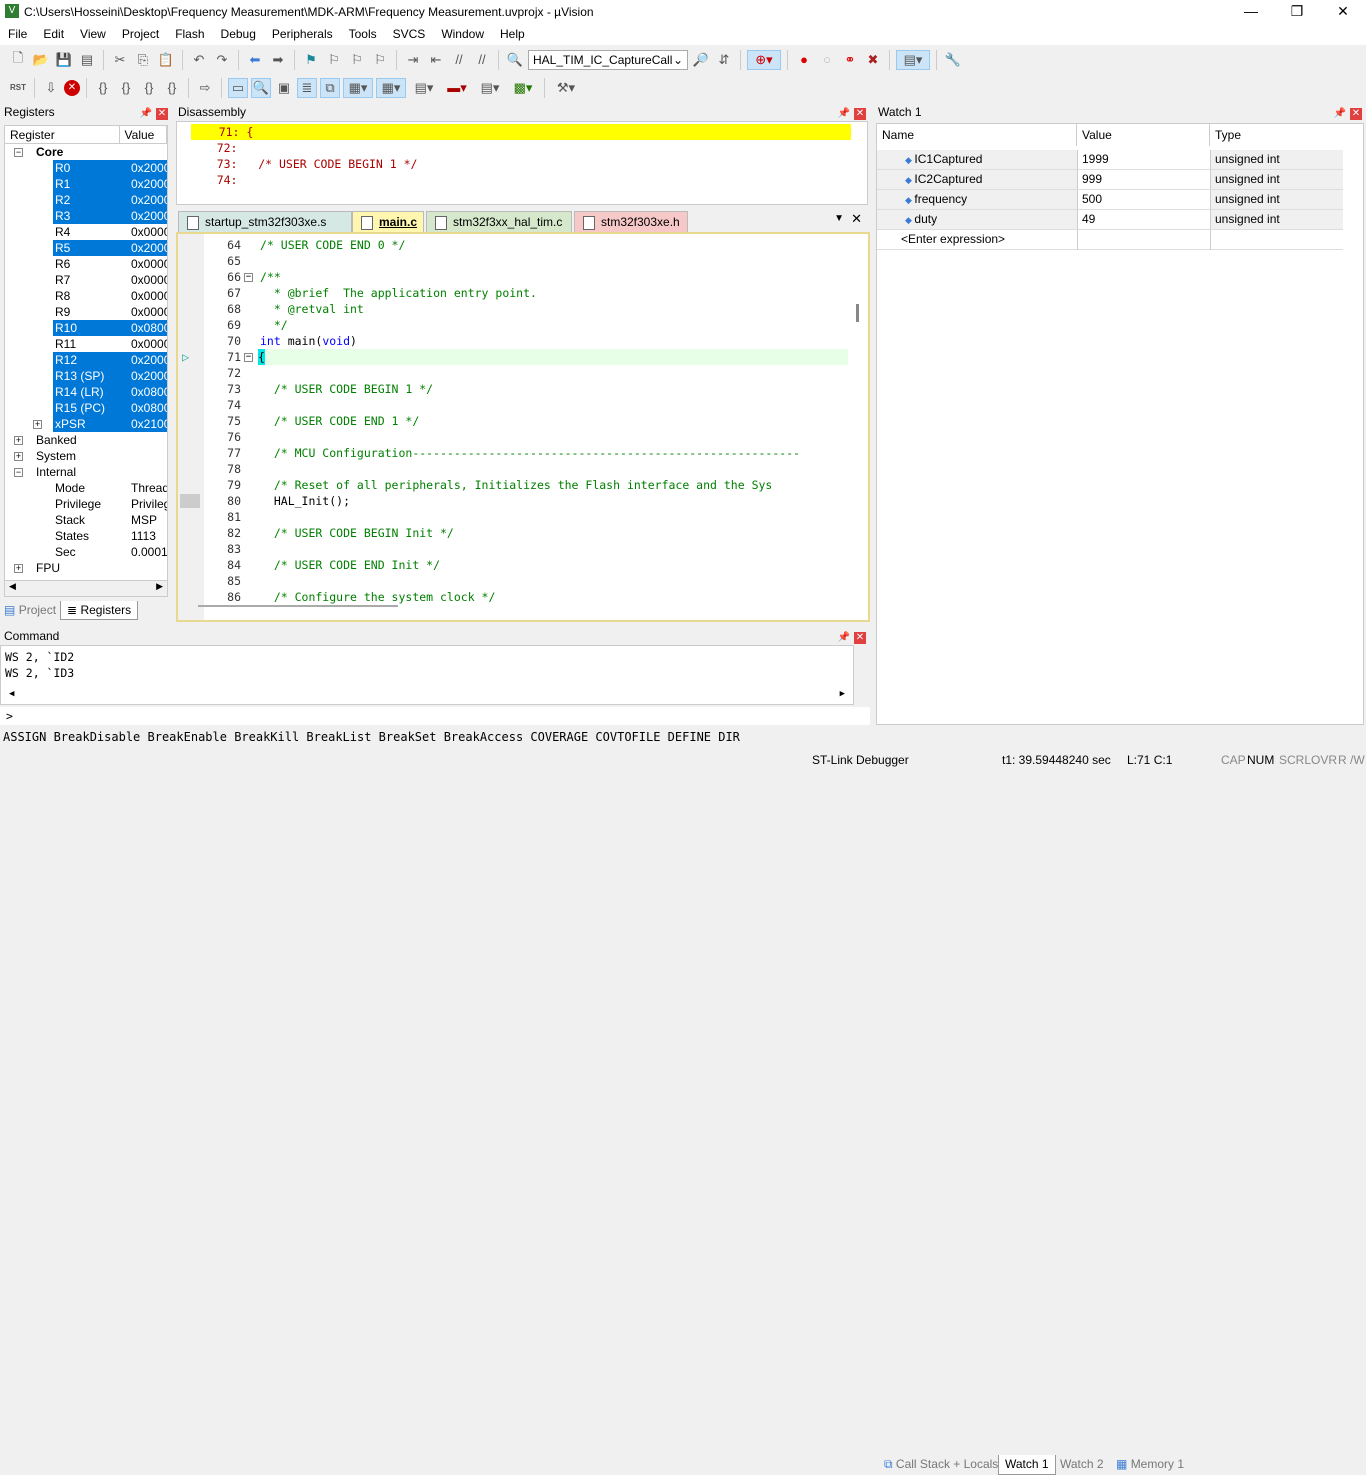  What do you see at coordinates (388, 221) in the screenshot?
I see `editor-tab: main.c` at bounding box center [388, 221].